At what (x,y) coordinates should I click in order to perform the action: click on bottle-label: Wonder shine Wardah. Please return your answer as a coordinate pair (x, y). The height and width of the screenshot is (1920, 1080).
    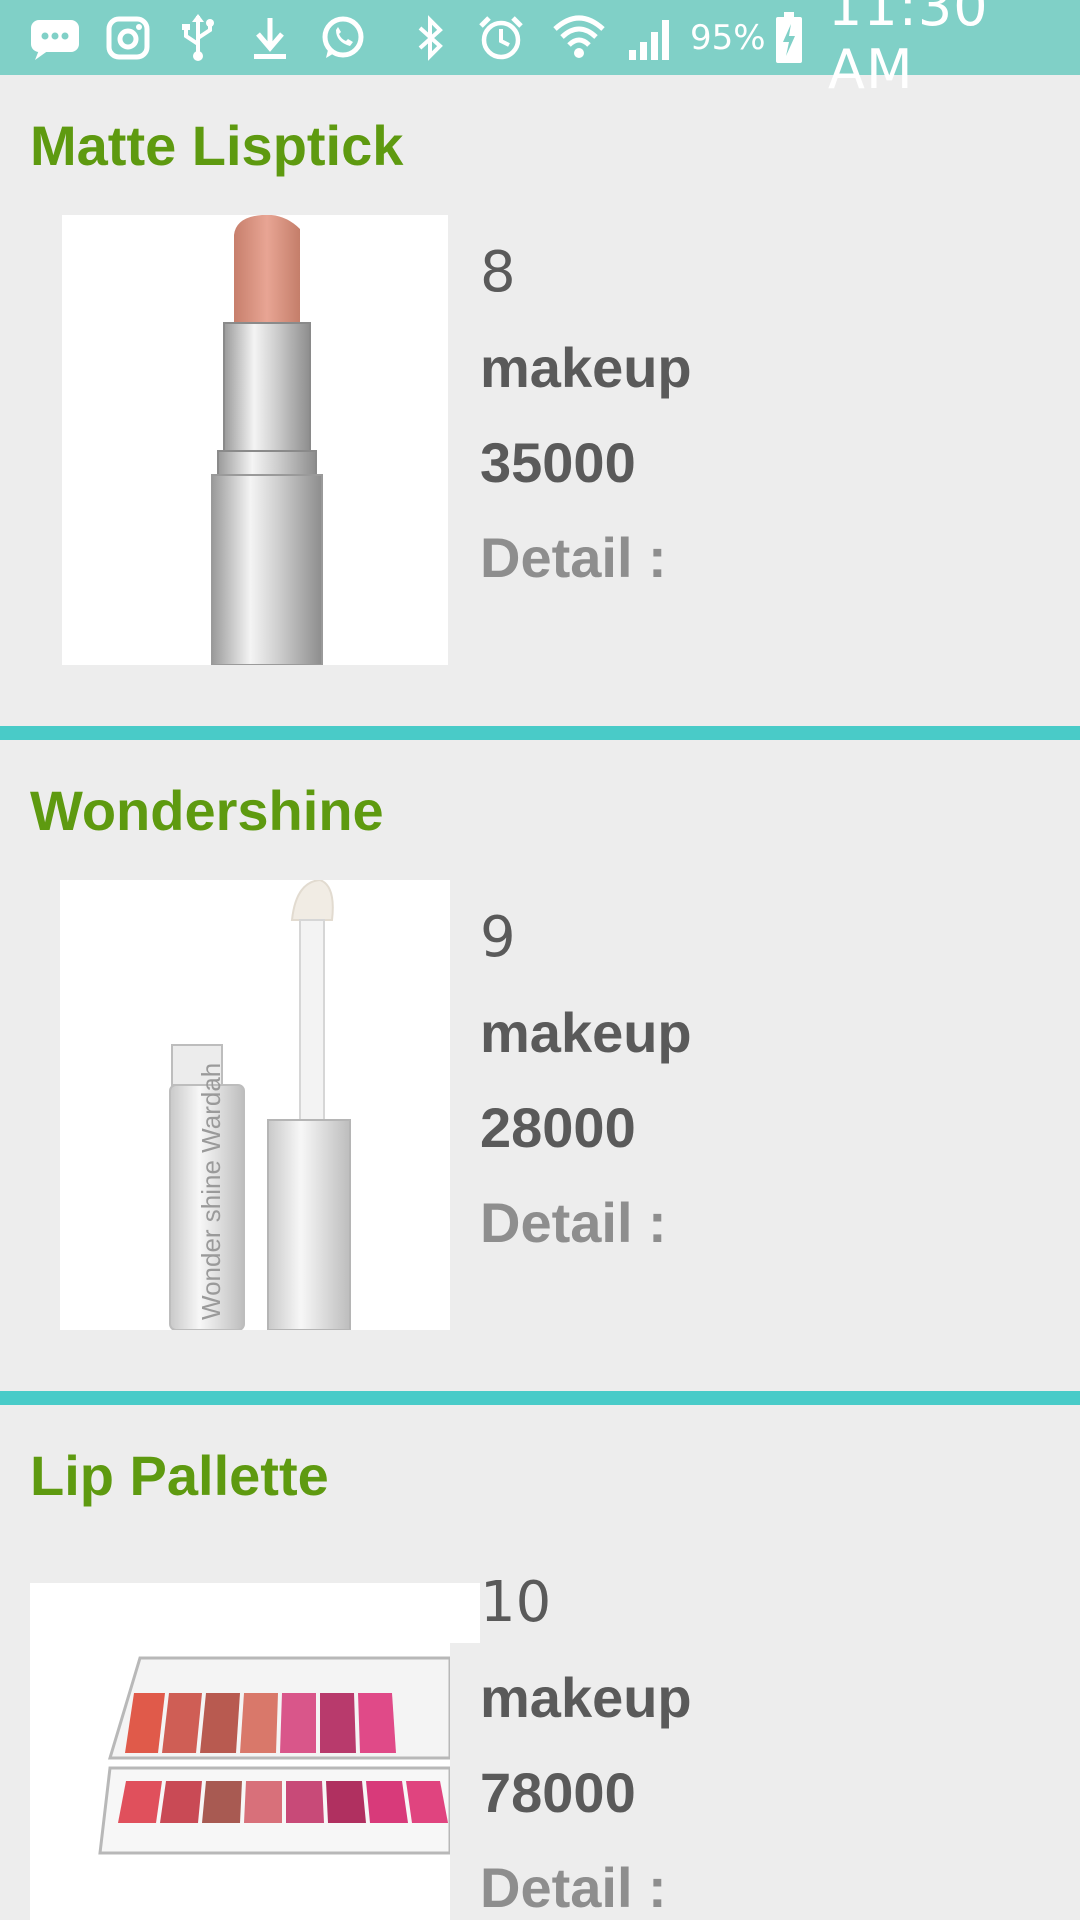
    Looking at the image, I should click on (211, 1191).